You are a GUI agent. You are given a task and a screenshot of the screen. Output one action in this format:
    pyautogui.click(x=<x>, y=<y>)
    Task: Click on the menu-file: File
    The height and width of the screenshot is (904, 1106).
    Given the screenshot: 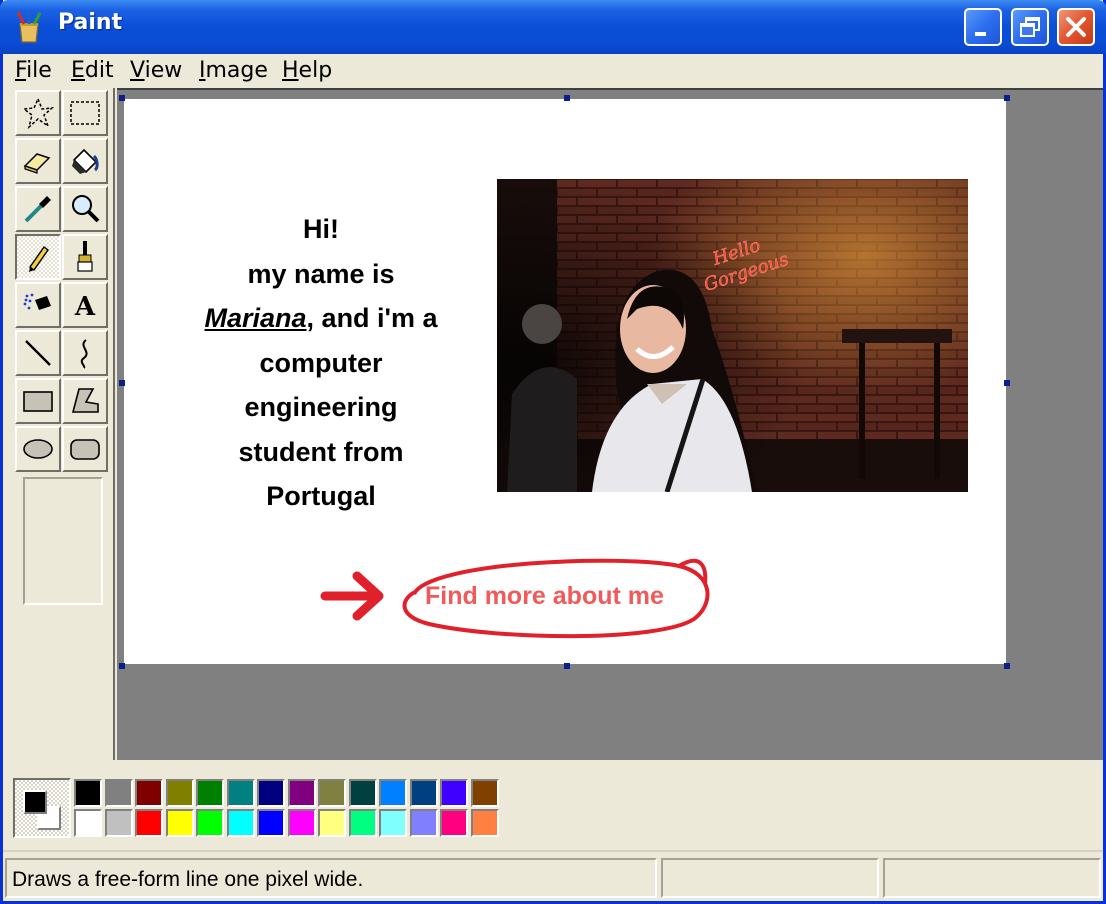 What is the action you would take?
    pyautogui.click(x=33, y=70)
    